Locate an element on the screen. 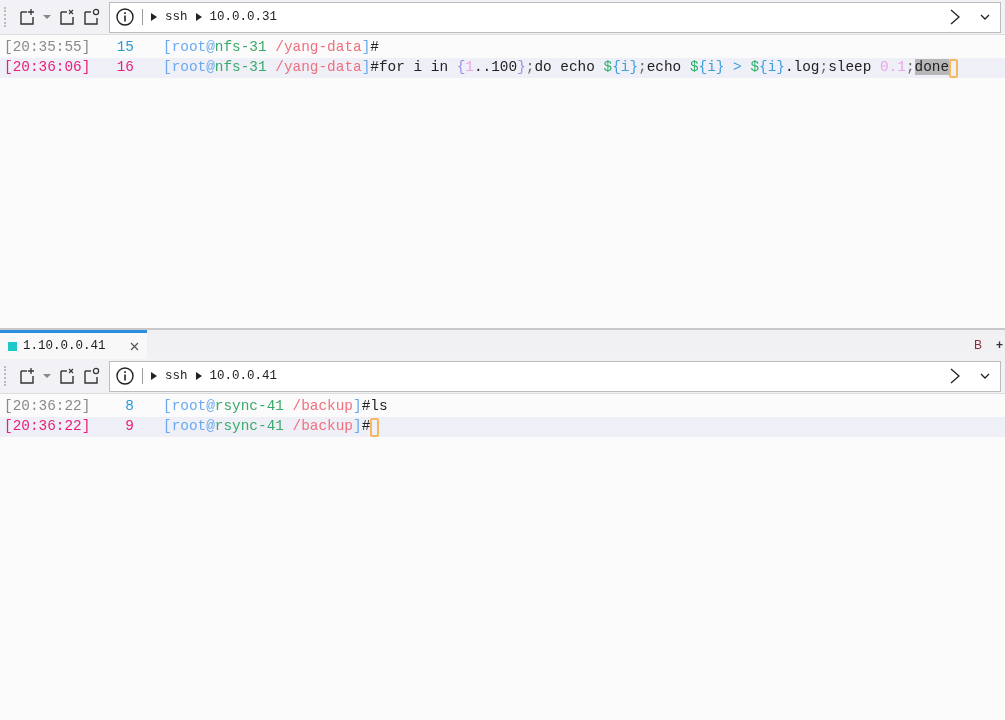 This screenshot has height=720, width=1005. line-number: 16 is located at coordinates (124, 68).